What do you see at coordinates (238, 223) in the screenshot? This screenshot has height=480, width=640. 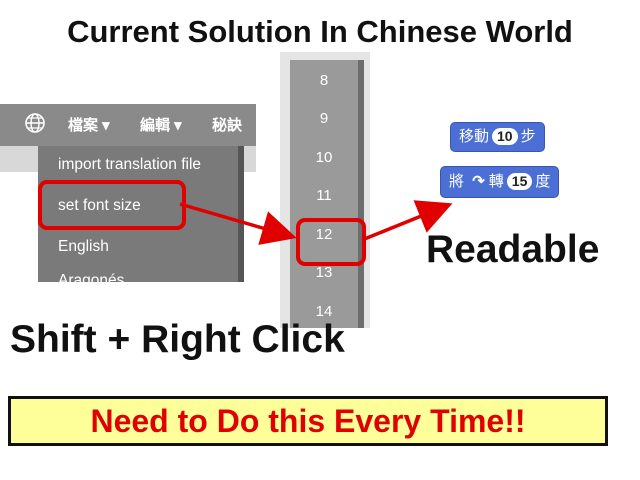 I see `arrow-to-size-list` at bounding box center [238, 223].